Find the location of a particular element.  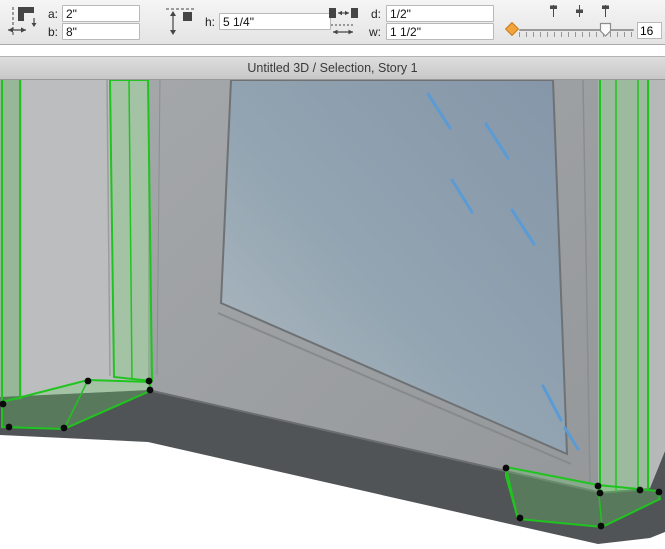

slider-thumb is located at coordinates (605, 29).